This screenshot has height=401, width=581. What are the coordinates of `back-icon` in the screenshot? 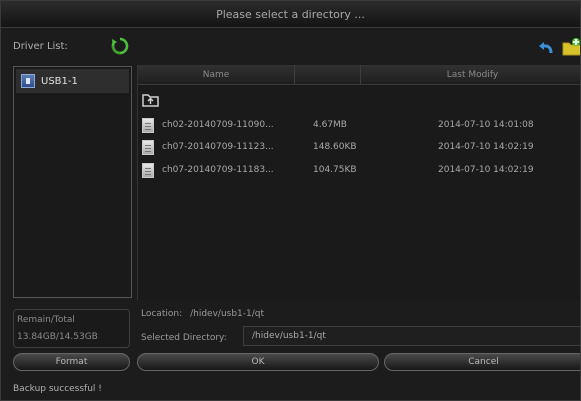 It's located at (546, 47).